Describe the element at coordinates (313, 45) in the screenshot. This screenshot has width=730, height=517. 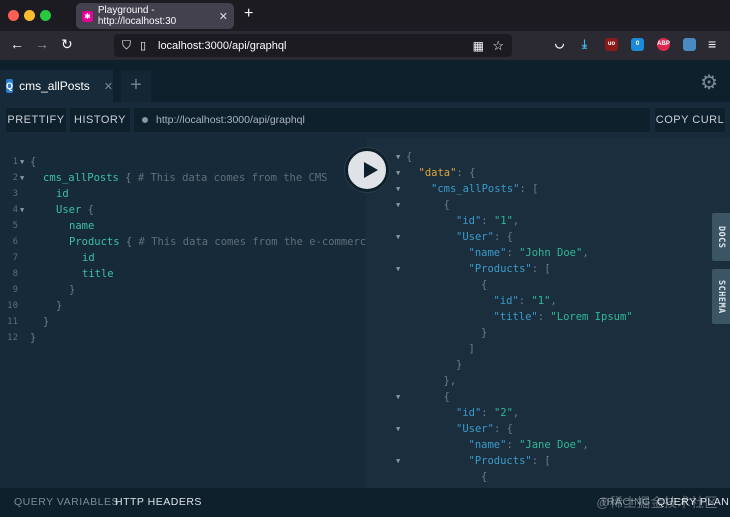
I see `address-bar: ⛉ ▯ localhost:3000/api/graphql ▦ ☆` at that location.